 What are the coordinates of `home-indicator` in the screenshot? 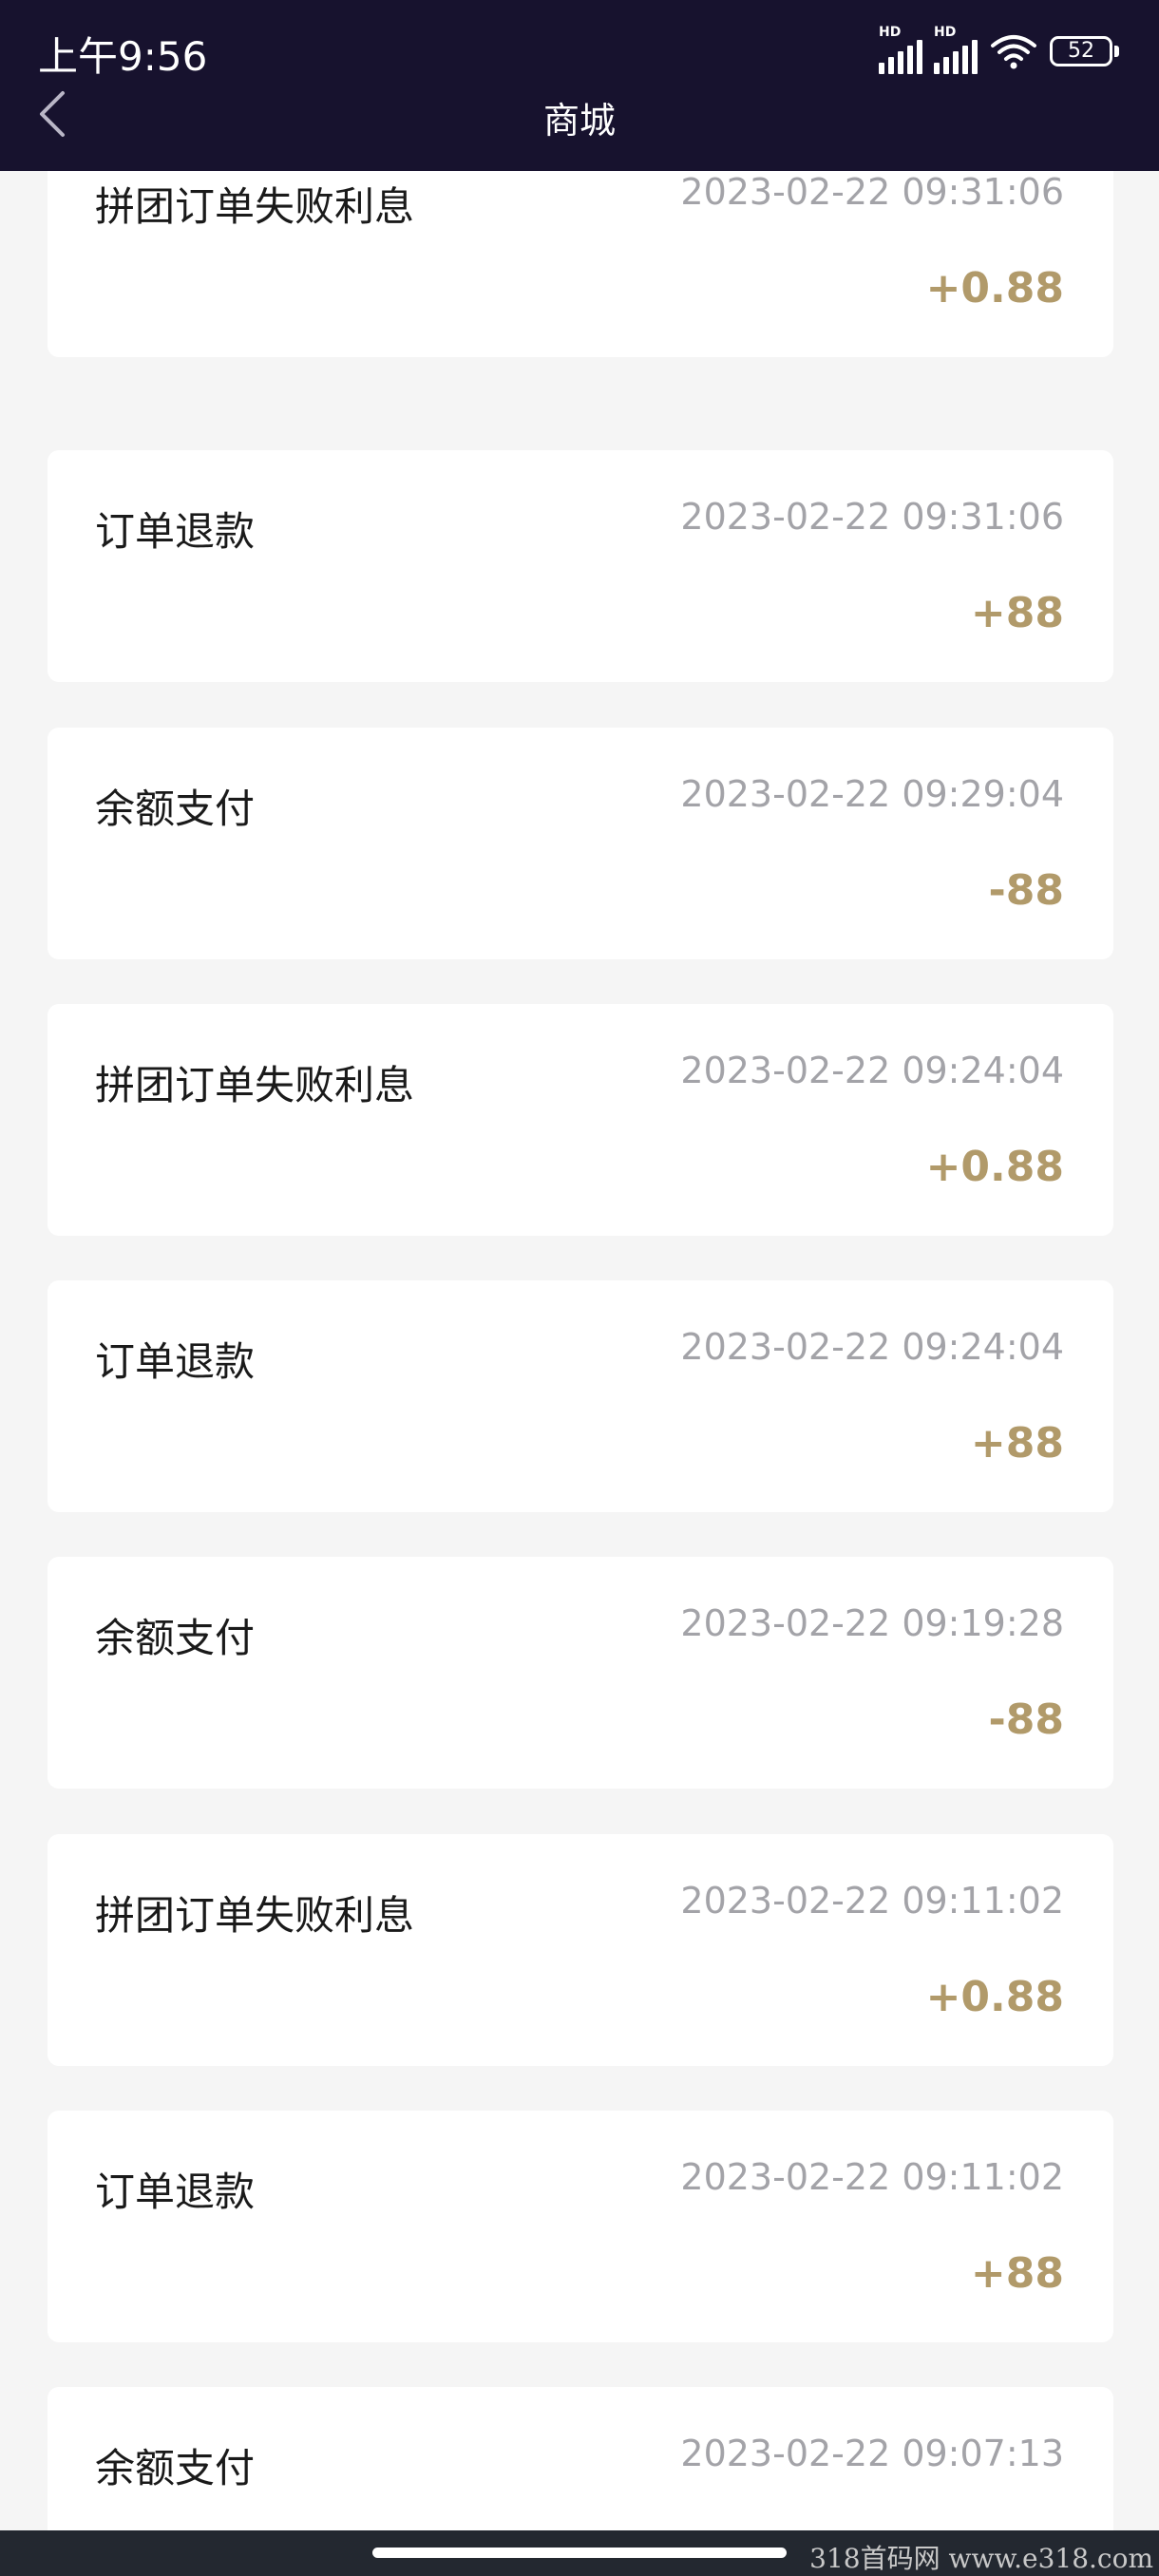 It's located at (579, 2553).